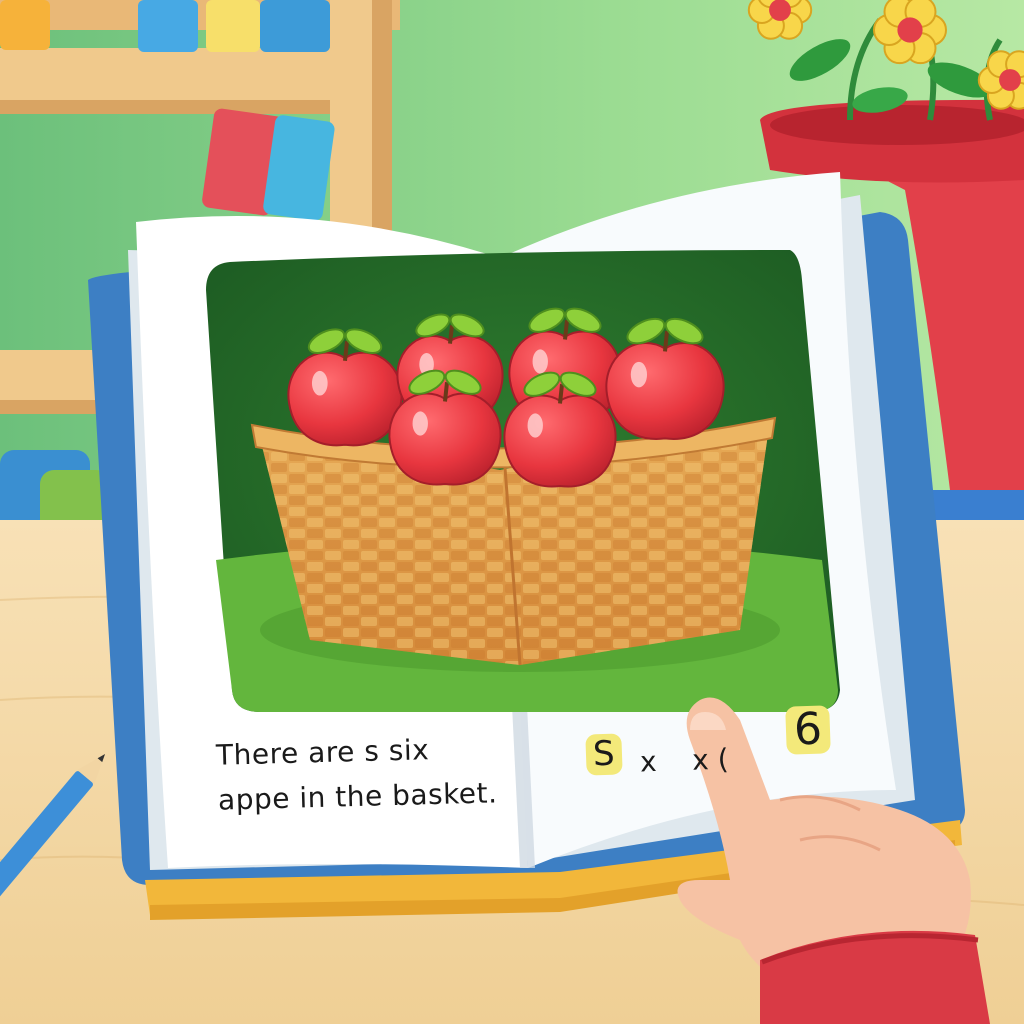 This screenshot has height=1024, width=1024. Describe the element at coordinates (910, 32) in the screenshot. I see `flower` at that location.